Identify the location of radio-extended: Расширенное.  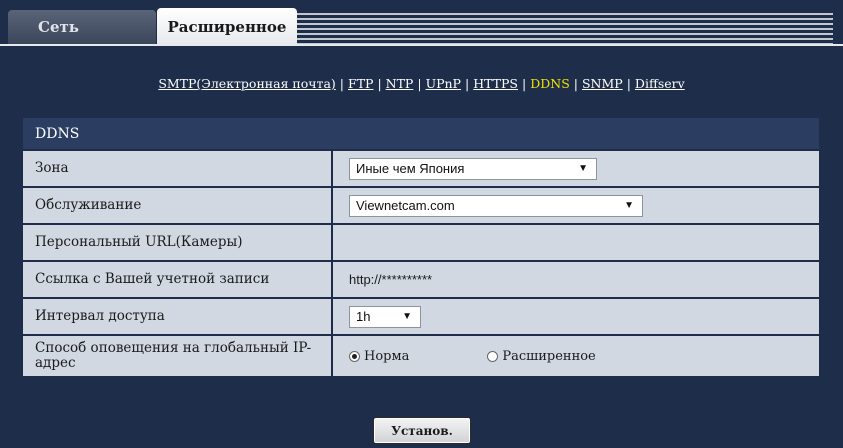
(541, 356).